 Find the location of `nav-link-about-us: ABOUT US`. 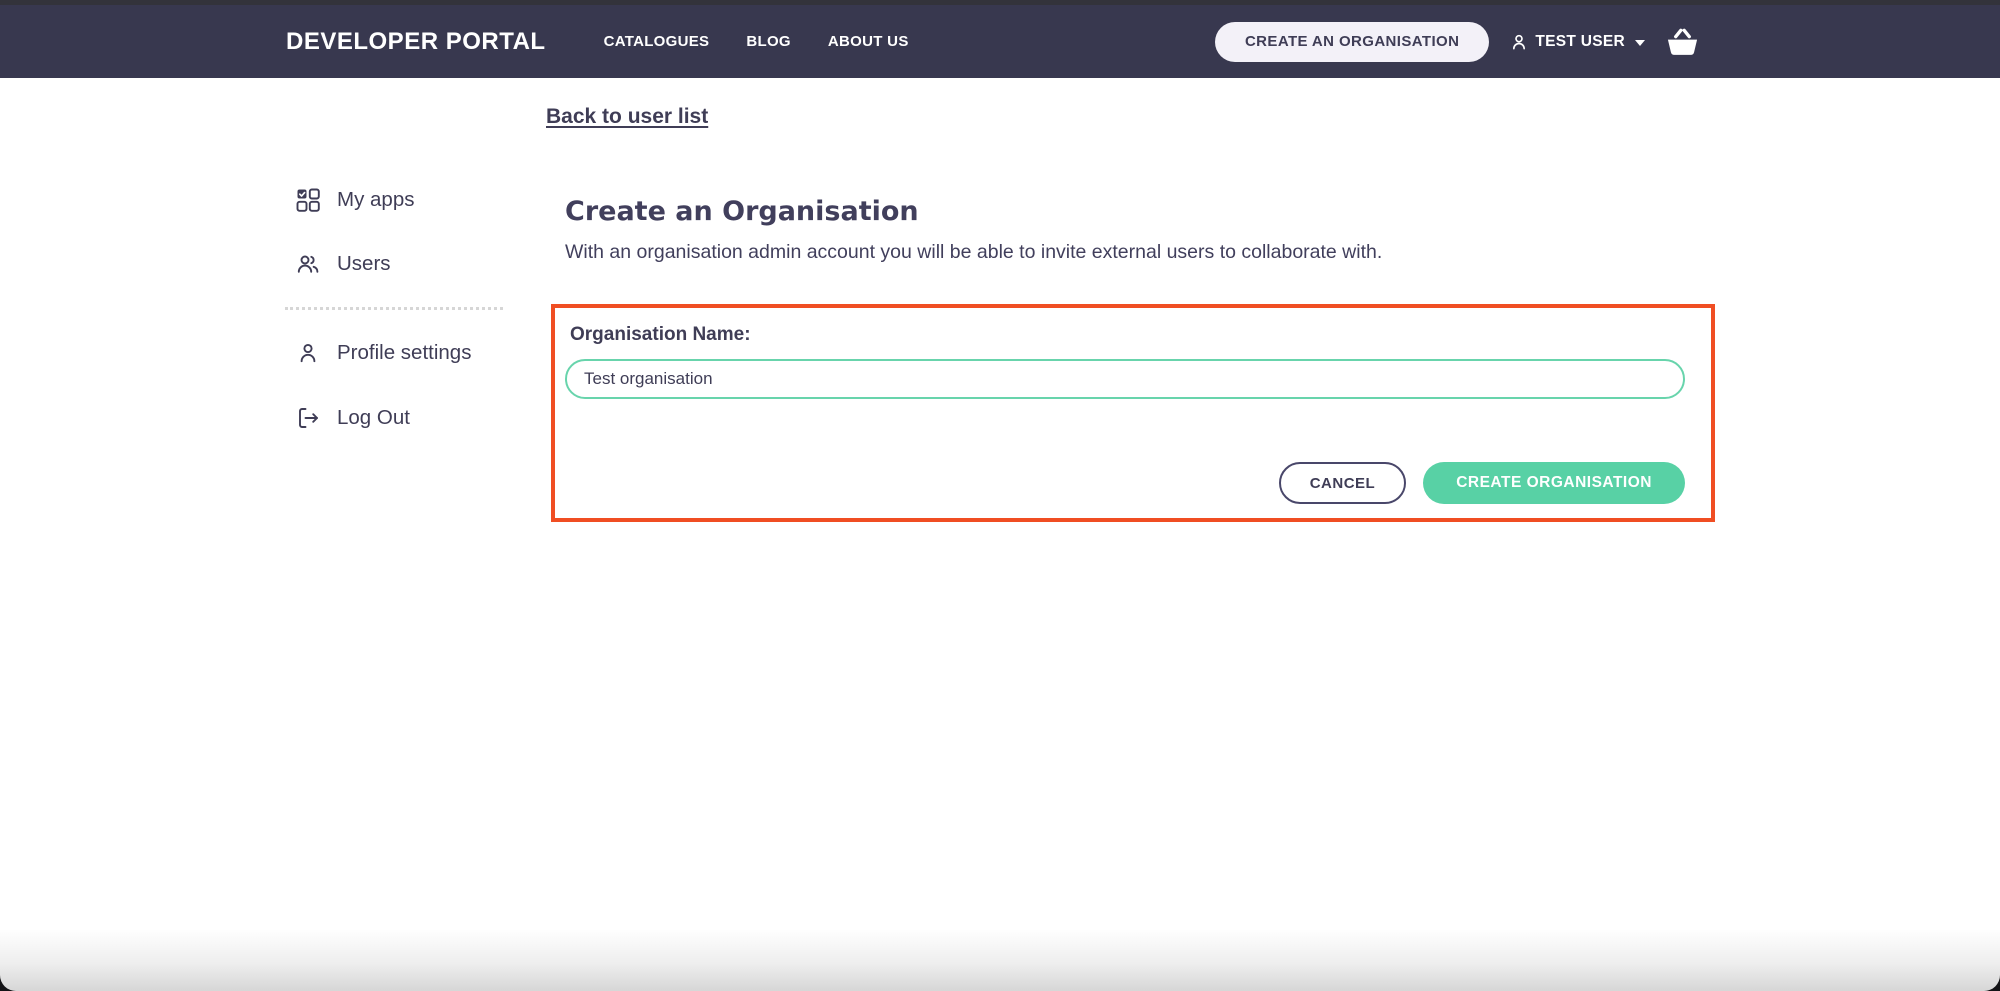

nav-link-about-us: ABOUT US is located at coordinates (868, 41).